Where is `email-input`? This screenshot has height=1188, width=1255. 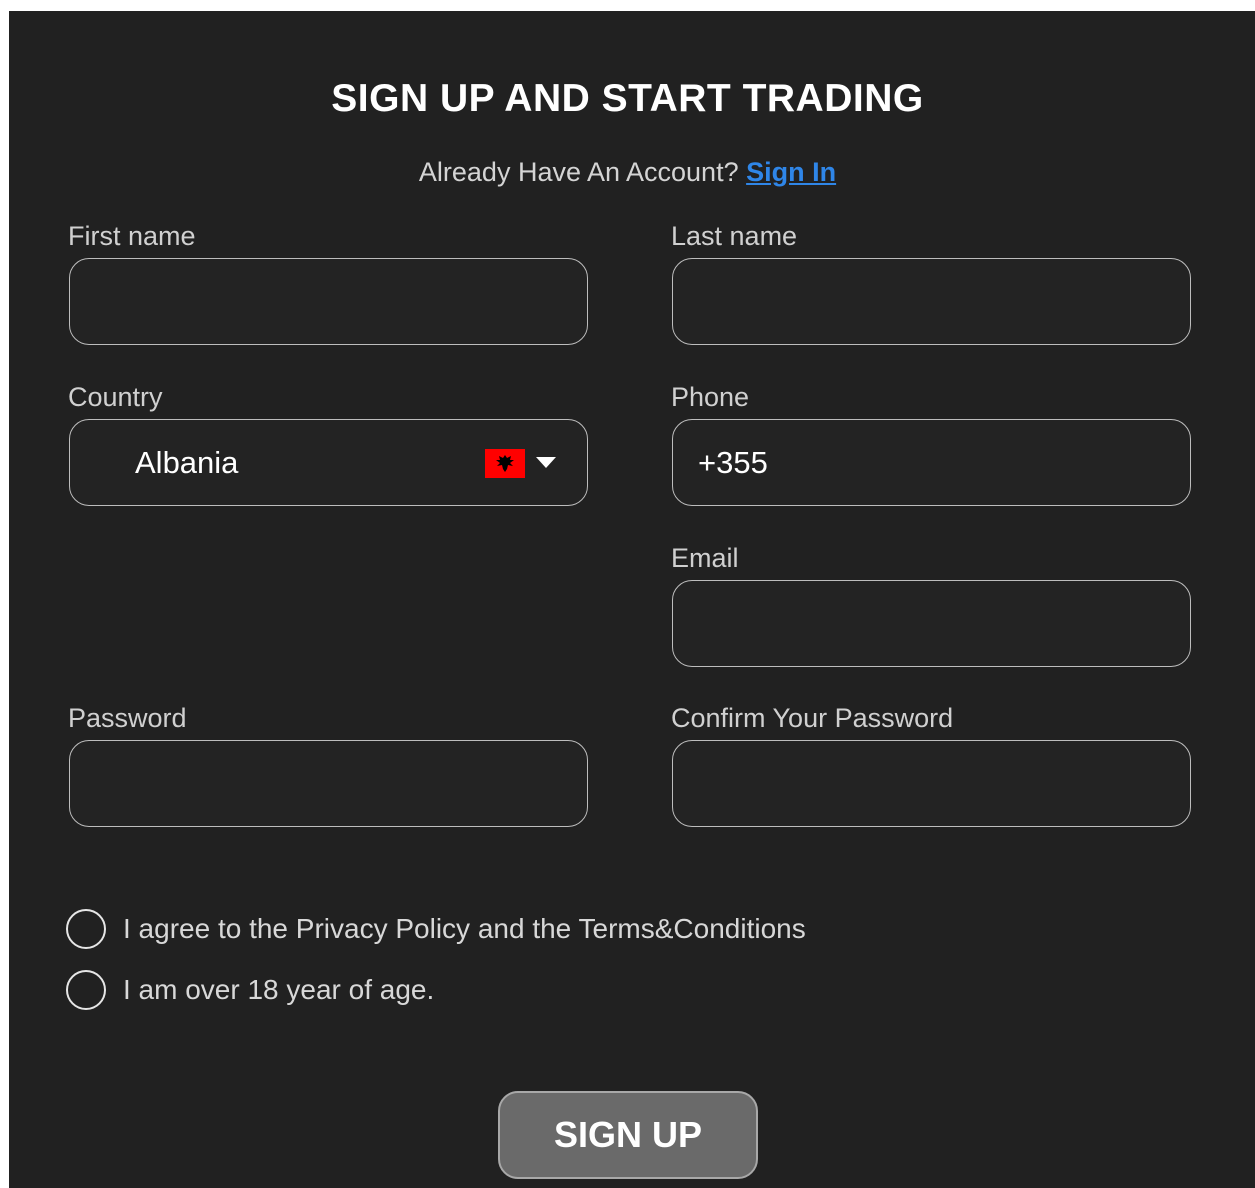
email-input is located at coordinates (931, 623).